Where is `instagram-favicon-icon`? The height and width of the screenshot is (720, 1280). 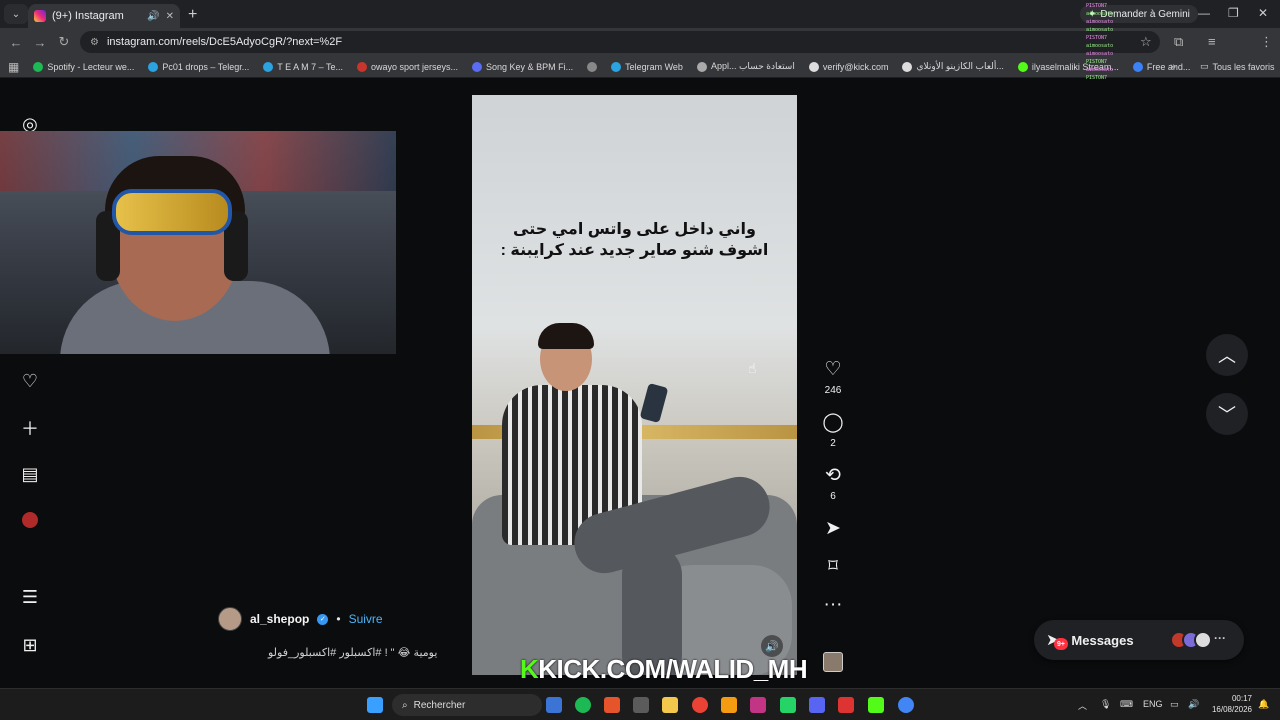
instagram-favicon-icon is located at coordinates (40, 16).